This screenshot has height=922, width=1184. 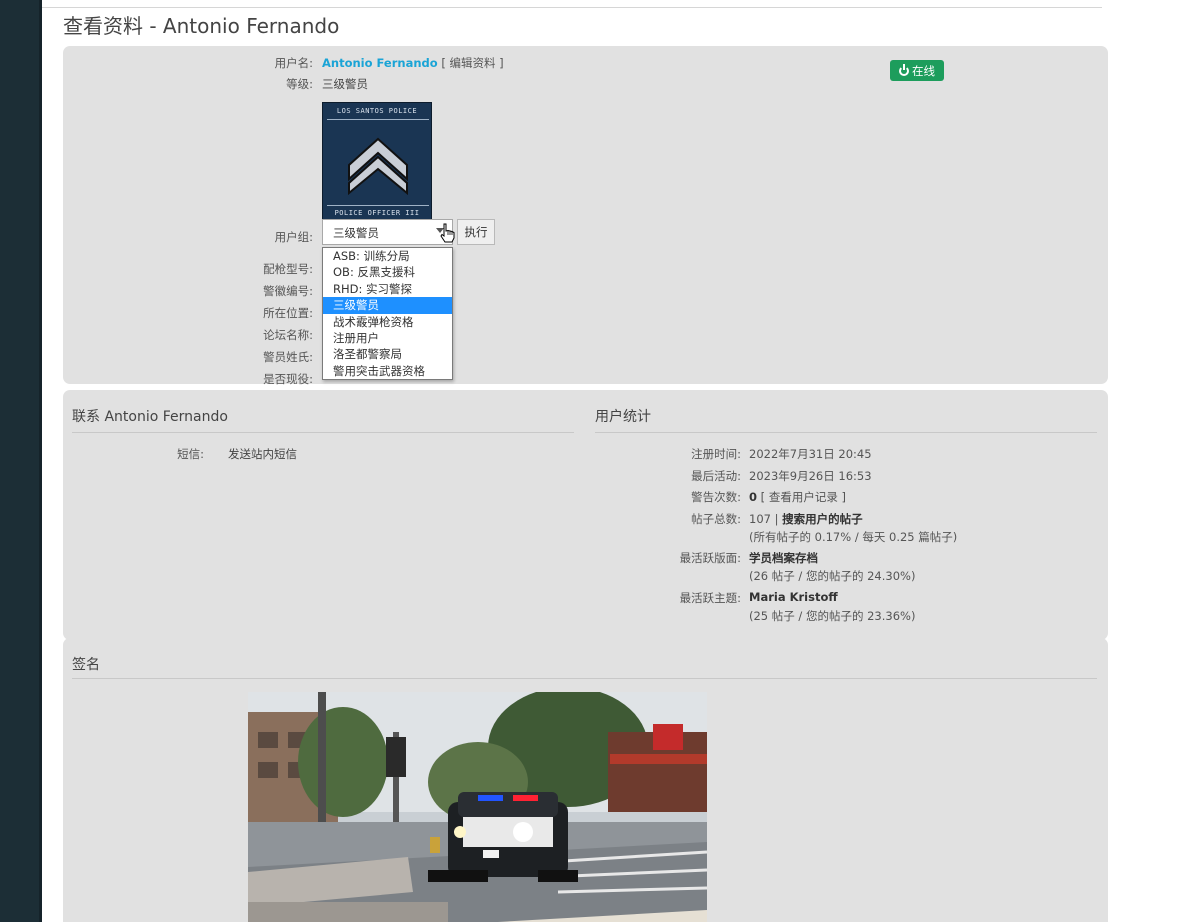 What do you see at coordinates (387, 232) in the screenshot?
I see `usergroup-select: 三级警员` at bounding box center [387, 232].